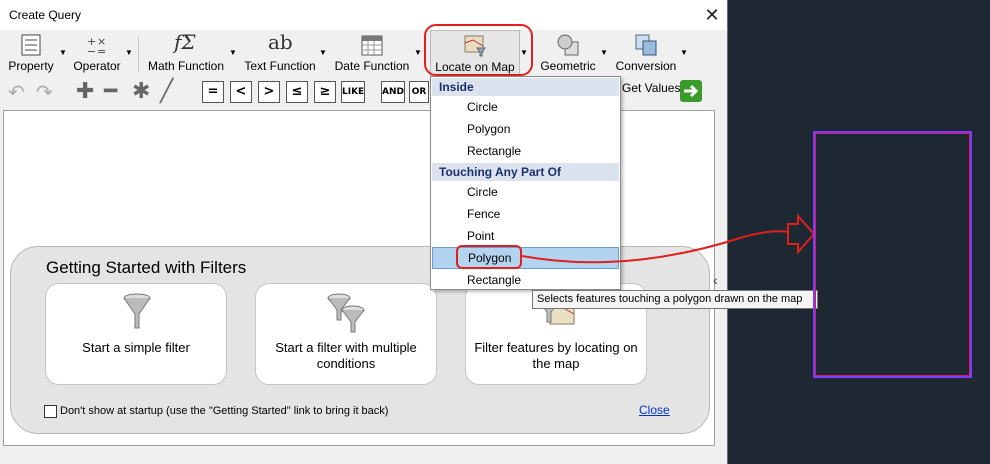 The width and height of the screenshot is (990, 464). I want to click on conversion-button: Conversion, so click(646, 53).